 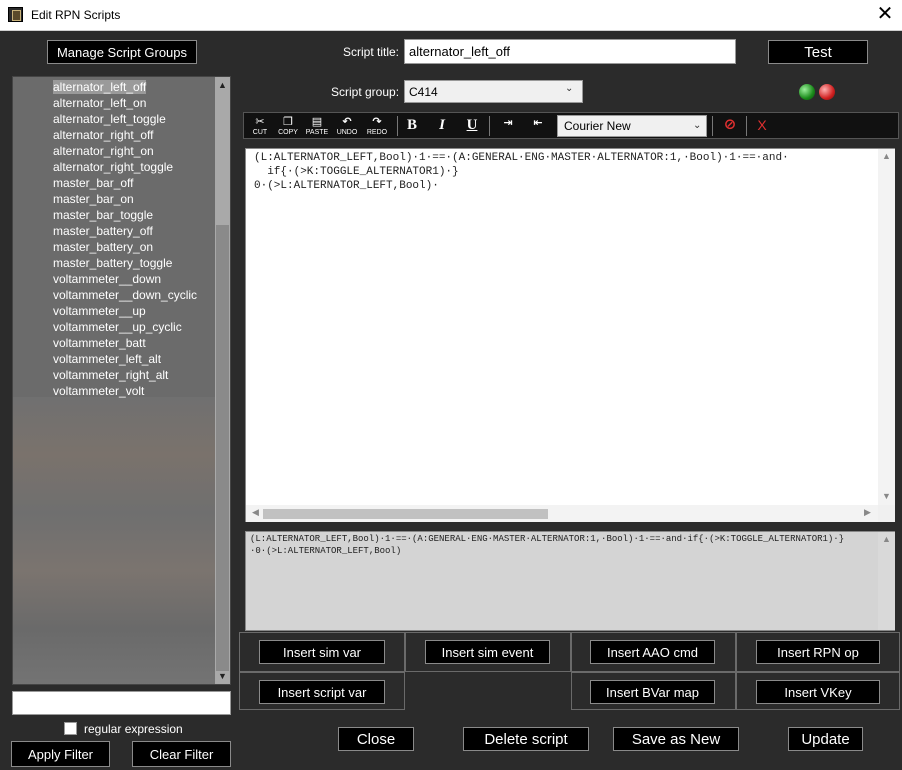 What do you see at coordinates (114, 199) in the screenshot?
I see `script-list-item: master_bar_on` at bounding box center [114, 199].